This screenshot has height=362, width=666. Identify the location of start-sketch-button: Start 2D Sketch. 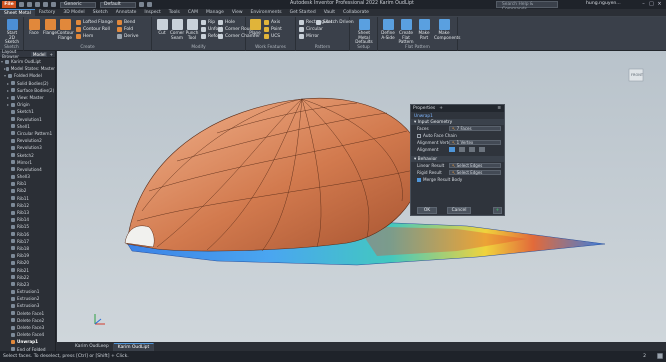
(12, 32).